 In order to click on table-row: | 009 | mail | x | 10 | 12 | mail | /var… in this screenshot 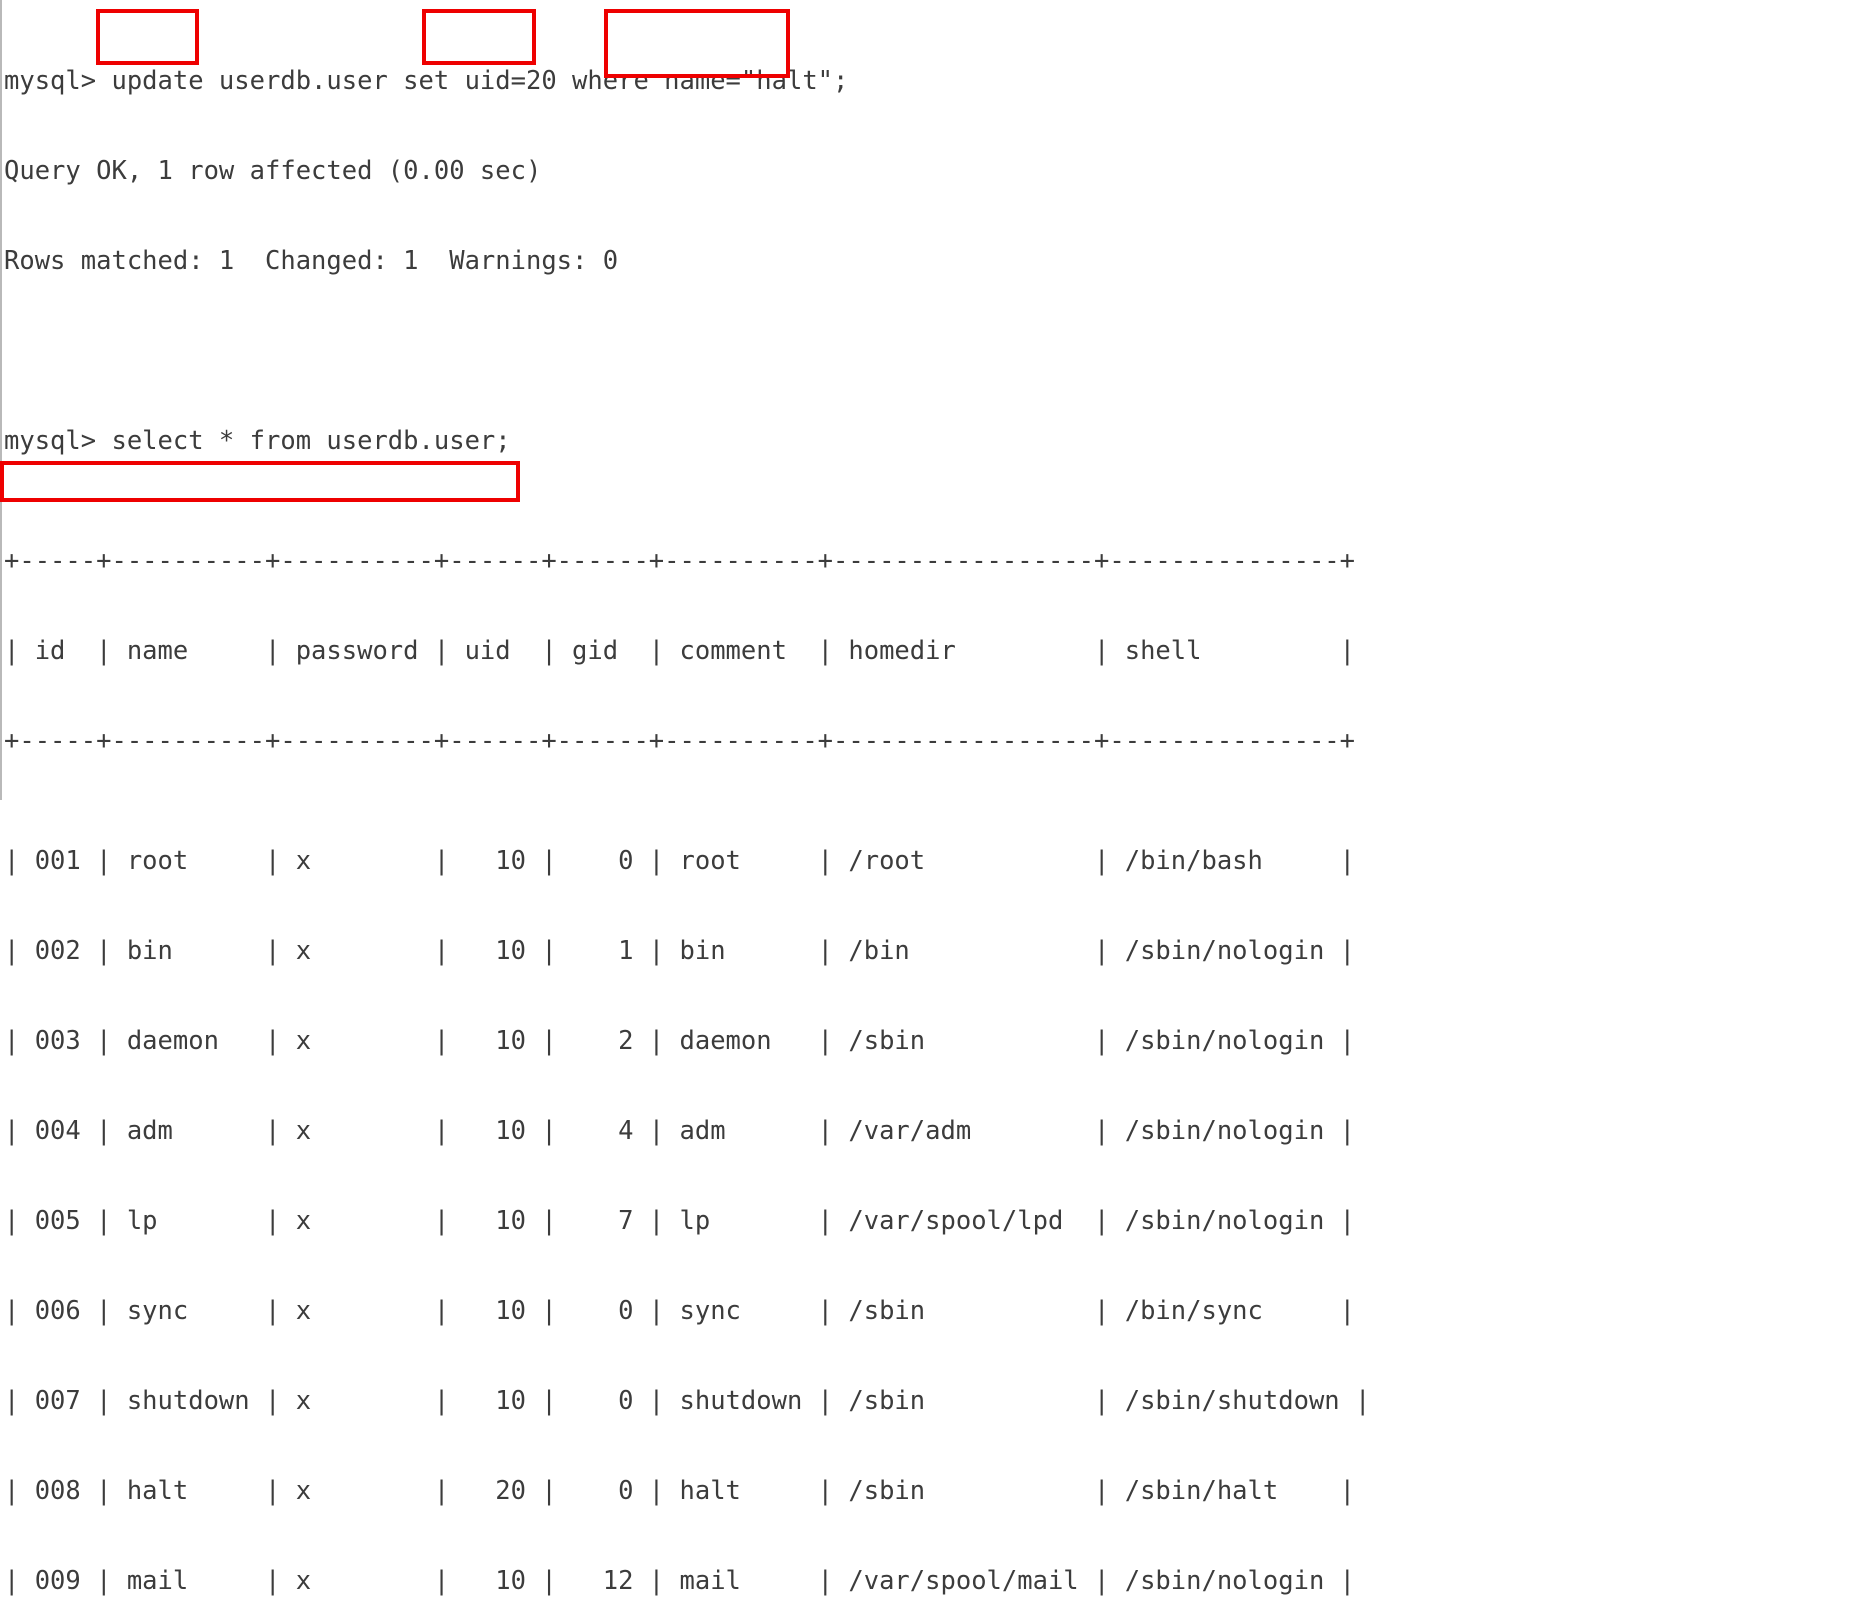, I will do `click(680, 1581)`.